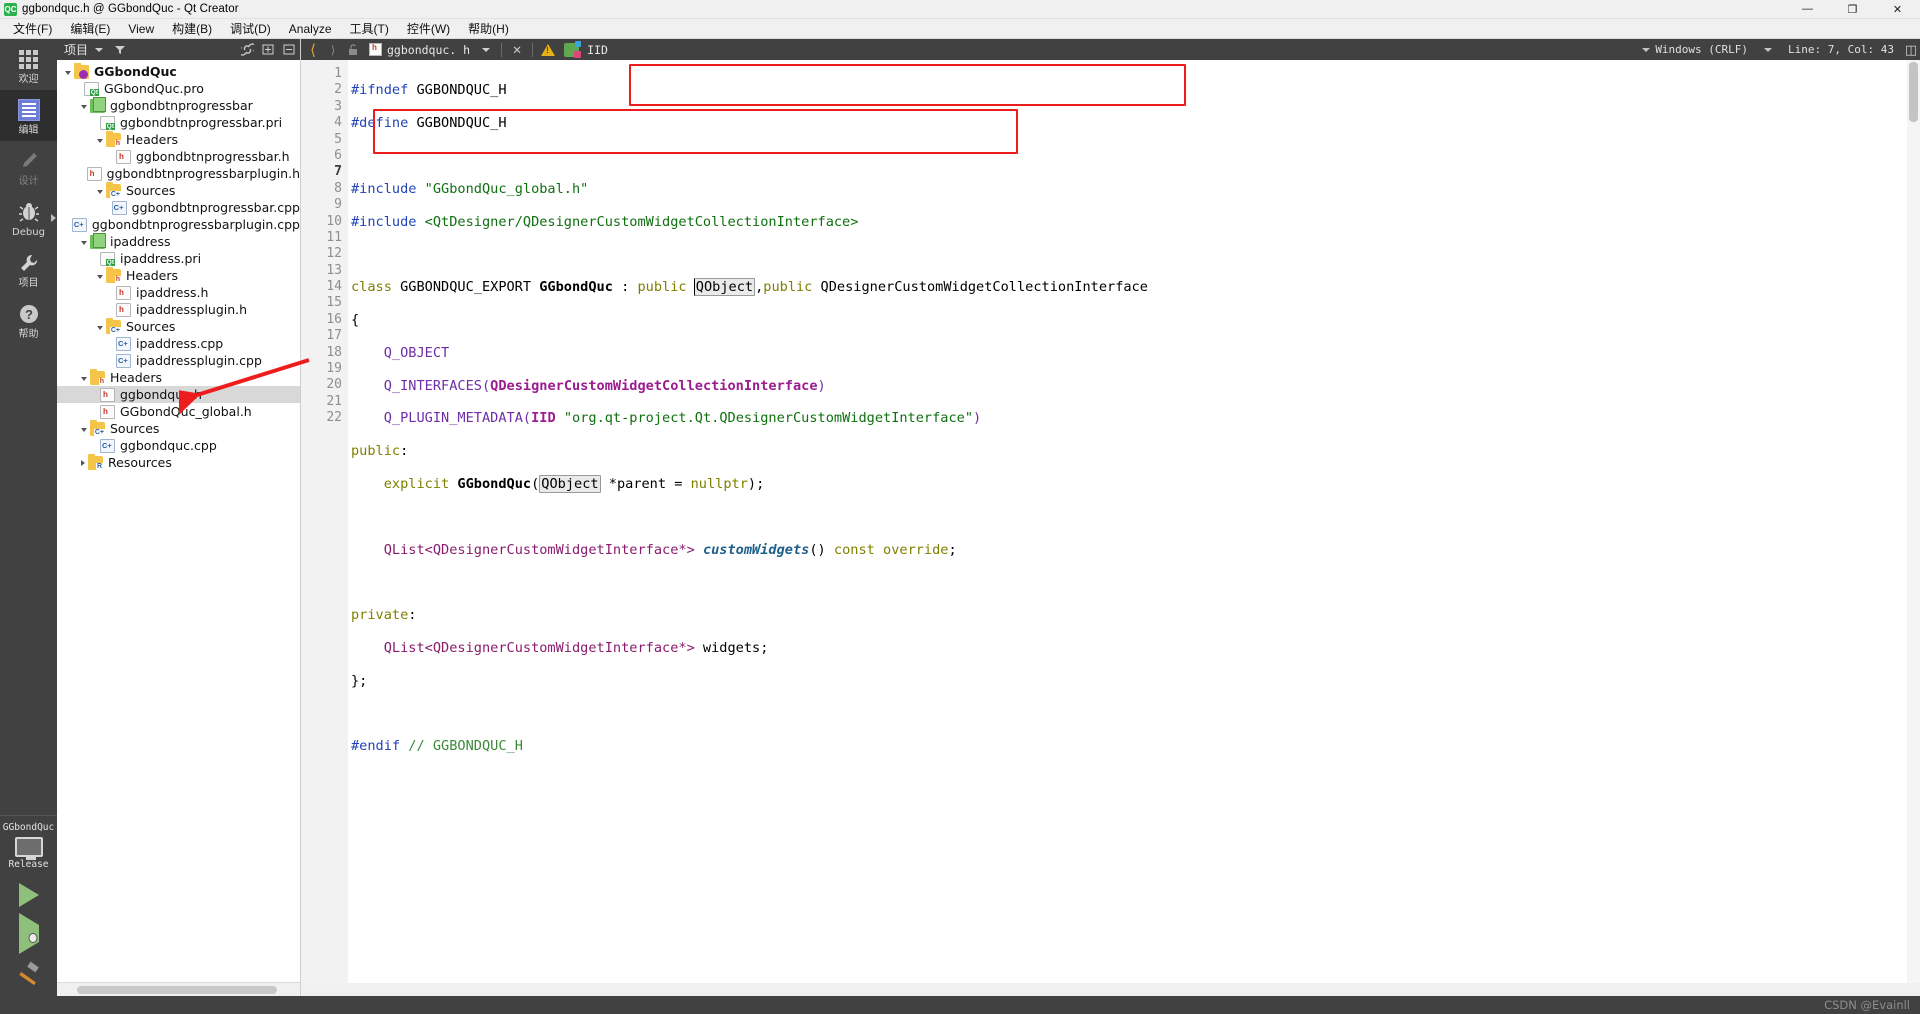 Image resolution: width=1920 pixels, height=1014 pixels. I want to click on project-horizontal-scrollbar, so click(178, 989).